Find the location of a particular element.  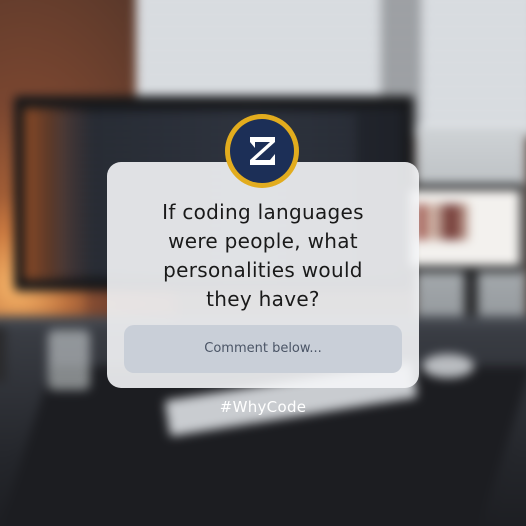

question-line: personalities would is located at coordinates (263, 270).